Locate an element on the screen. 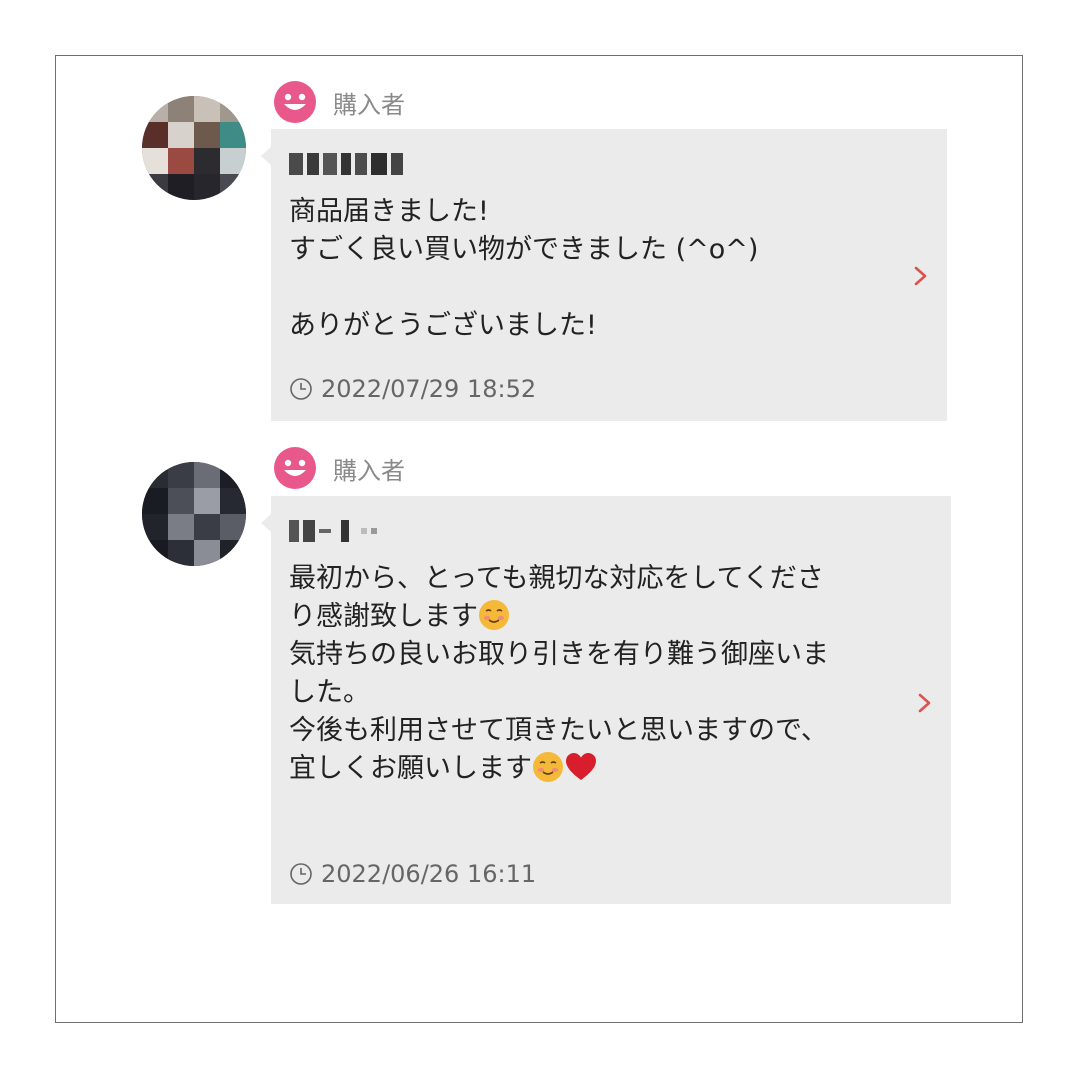 The height and width of the screenshot is (1080, 1080). review-timestamp: 2022/06/26 16:11 is located at coordinates (412, 874).